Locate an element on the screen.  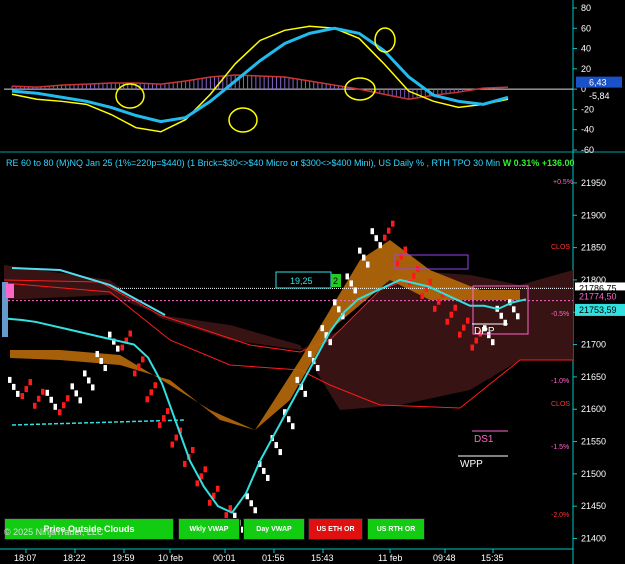
x-tick-label: 01:56 is located at coordinates (273, 558).